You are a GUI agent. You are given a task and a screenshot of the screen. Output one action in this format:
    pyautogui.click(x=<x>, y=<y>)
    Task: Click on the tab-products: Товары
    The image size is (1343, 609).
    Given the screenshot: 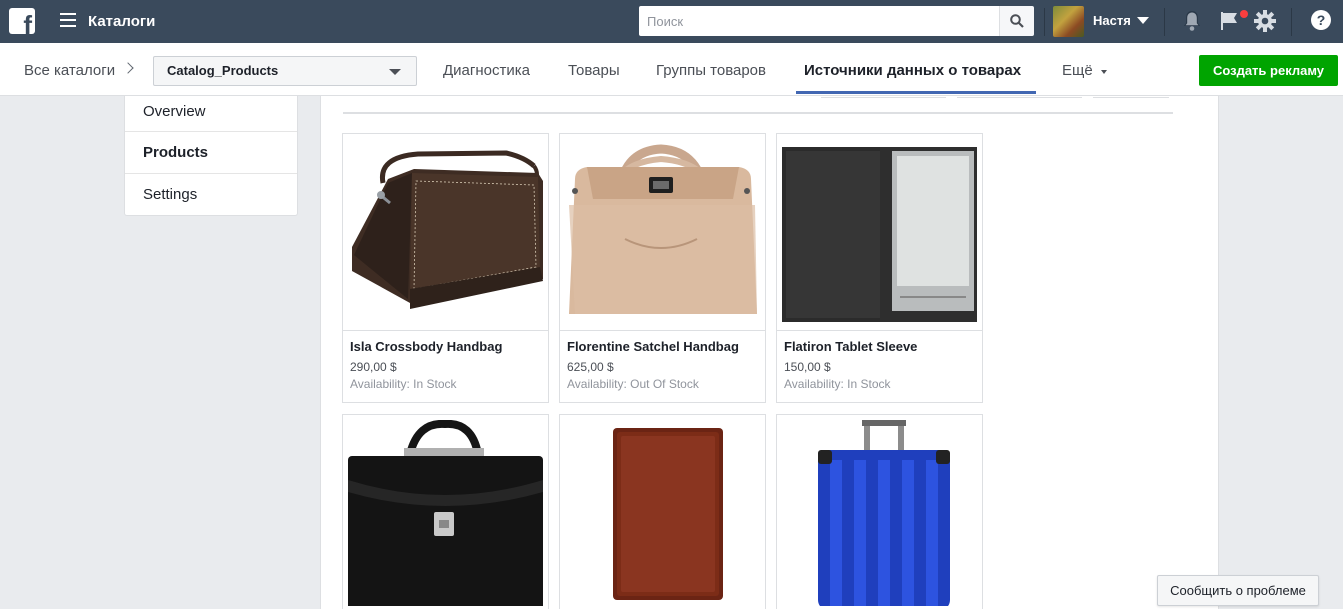 What is the action you would take?
    pyautogui.click(x=594, y=70)
    